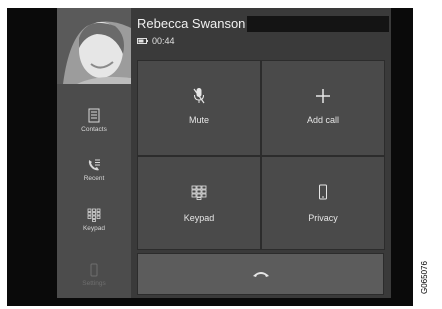 The height and width of the screenshot is (309, 442). I want to click on sidebar-item-label: Recent, so click(94, 178).